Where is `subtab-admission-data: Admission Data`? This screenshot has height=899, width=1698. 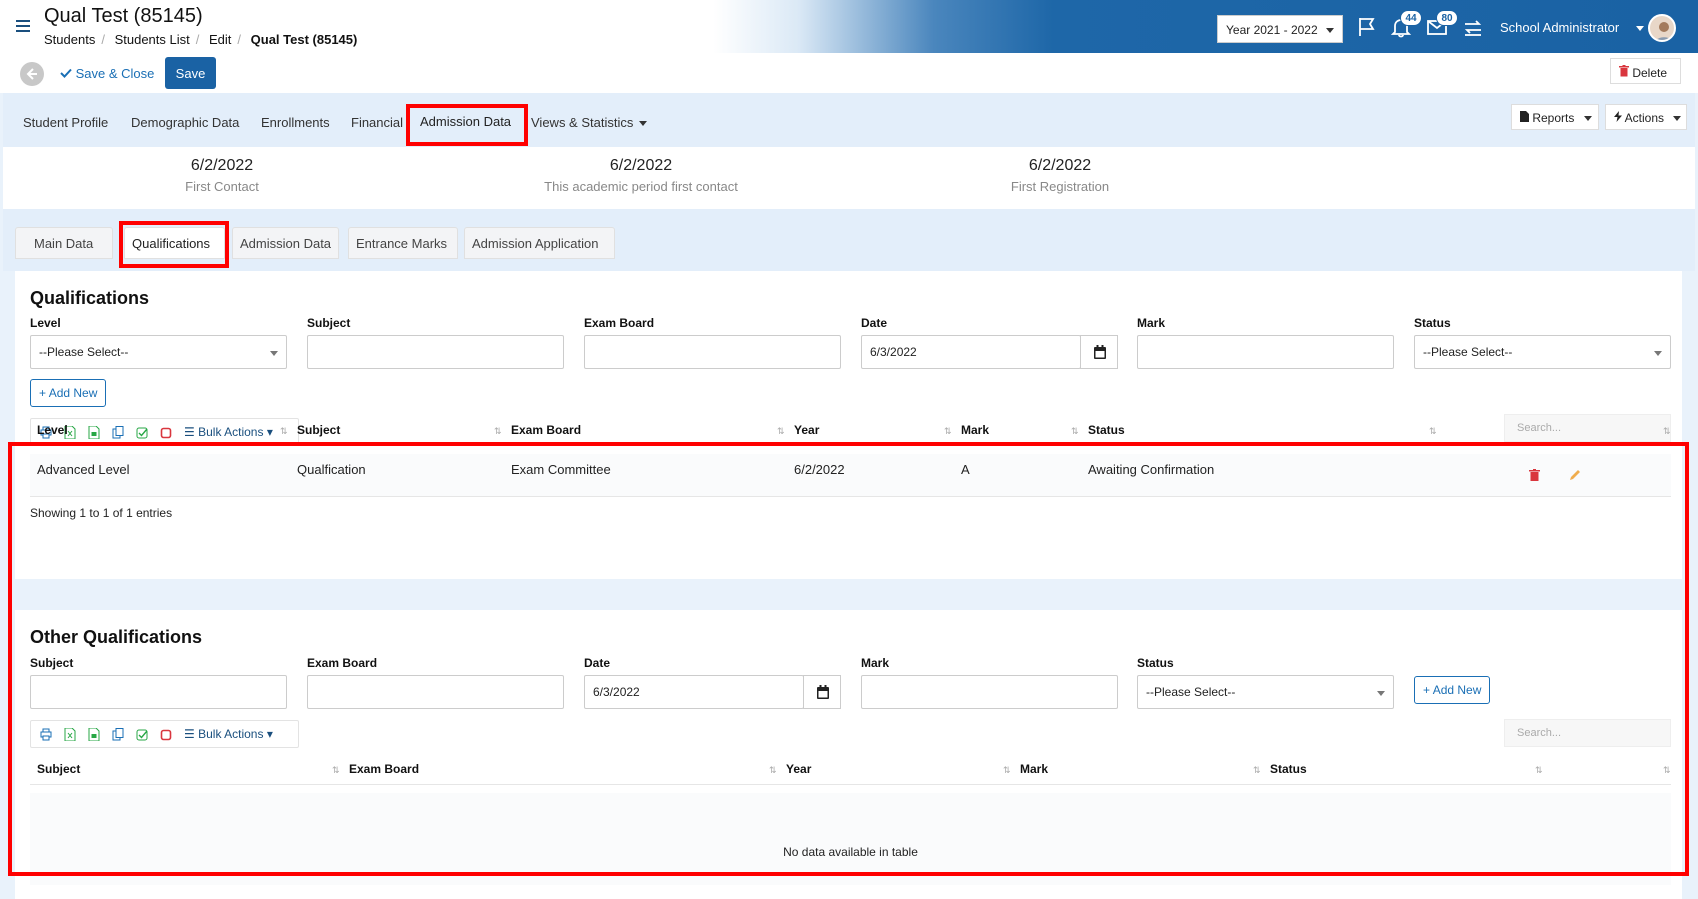 subtab-admission-data: Admission Data is located at coordinates (285, 243).